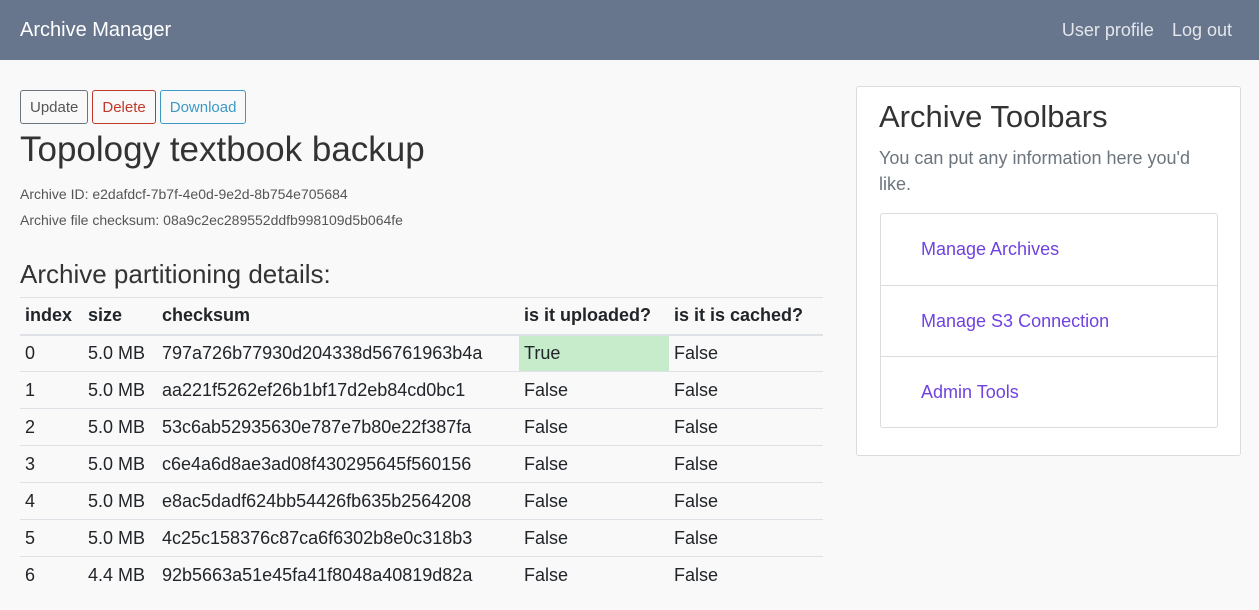 This screenshot has width=1259, height=610. What do you see at coordinates (993, 116) in the screenshot?
I see `panel-title: Archive Toolbars` at bounding box center [993, 116].